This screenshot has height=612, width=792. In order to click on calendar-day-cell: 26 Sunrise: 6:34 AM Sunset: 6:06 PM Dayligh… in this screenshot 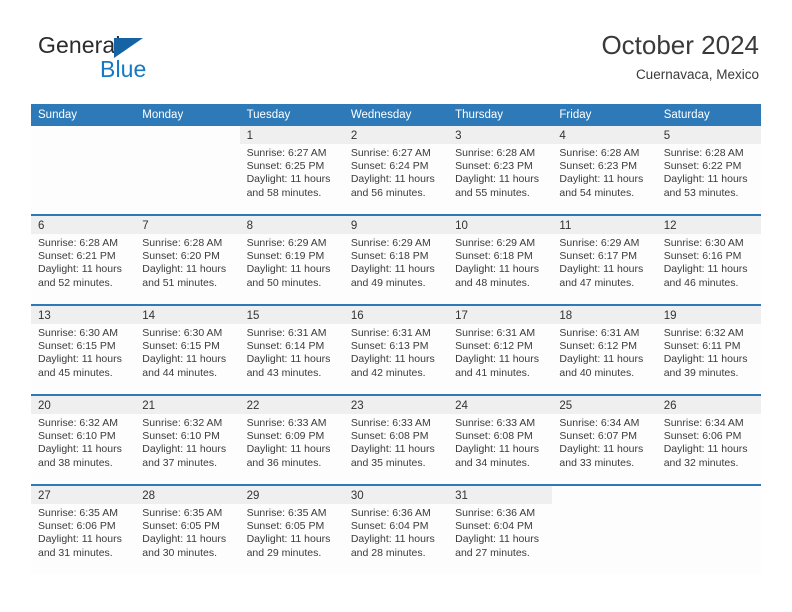, I will do `click(708, 440)`.